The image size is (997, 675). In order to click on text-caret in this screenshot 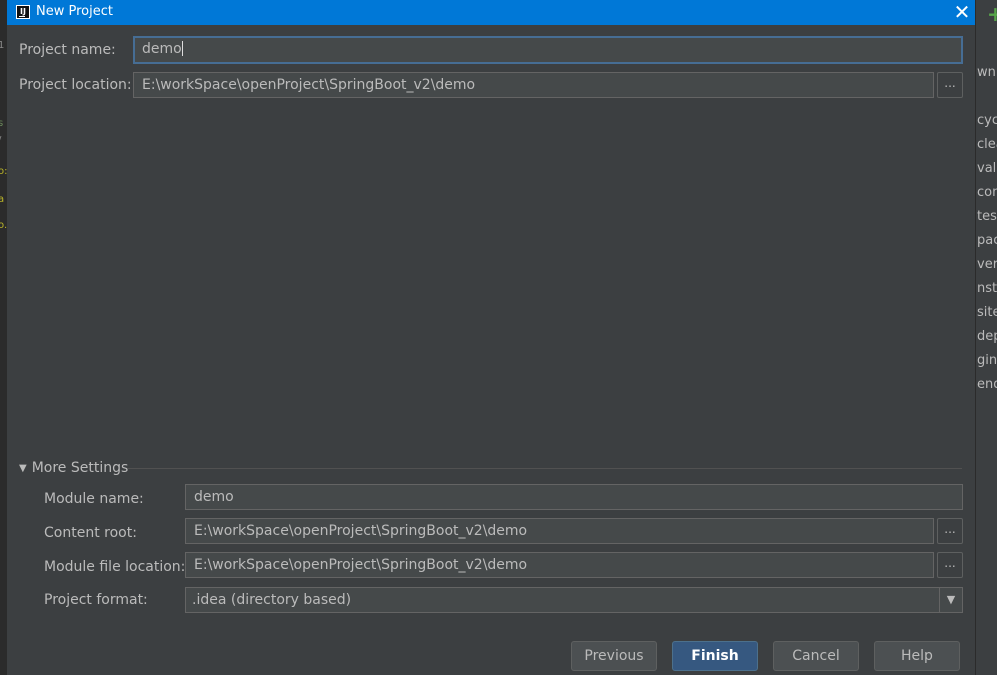, I will do `click(182, 48)`.